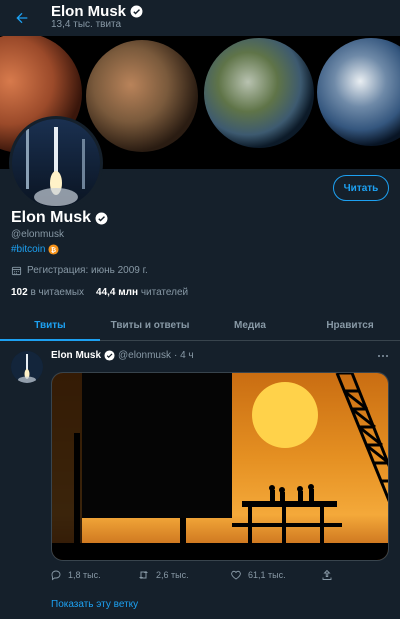 This screenshot has height=619, width=400. Describe the element at coordinates (50, 326) in the screenshot. I see `tab-tweets: Твиты` at that location.